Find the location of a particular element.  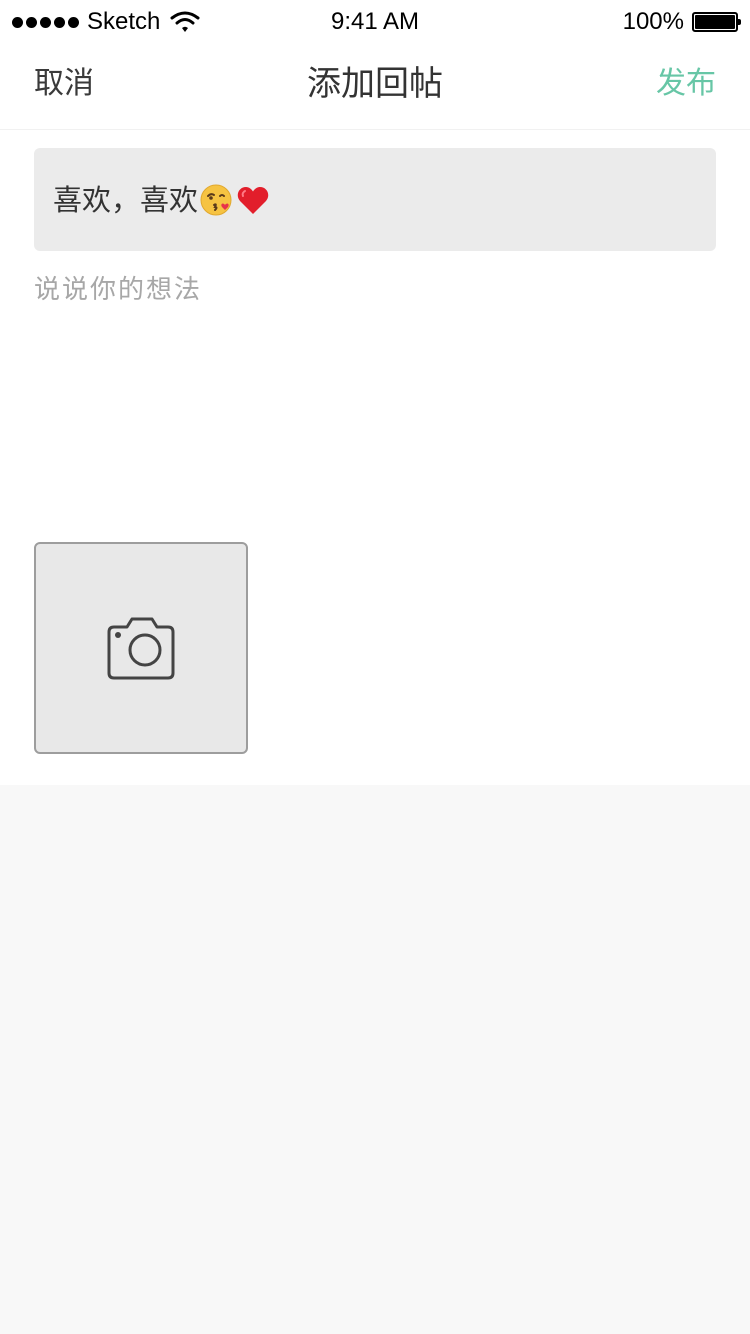

battery-icon is located at coordinates (716, 22).